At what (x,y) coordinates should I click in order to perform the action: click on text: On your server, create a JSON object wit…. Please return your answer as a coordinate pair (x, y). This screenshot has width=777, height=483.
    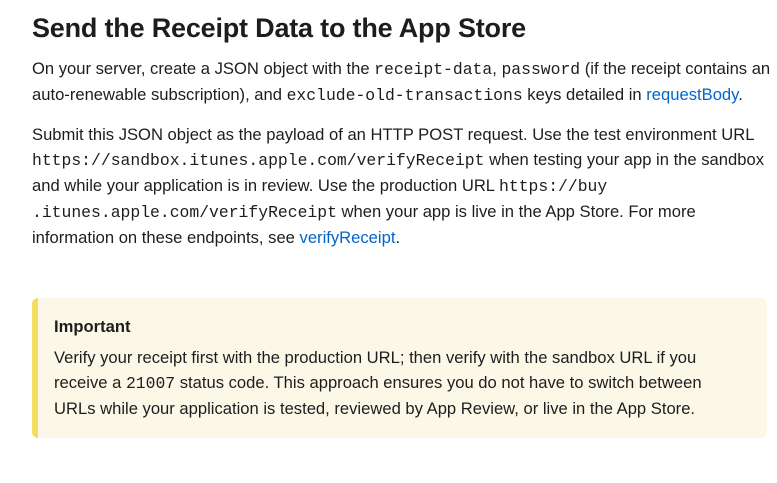
    Looking at the image, I should click on (203, 68).